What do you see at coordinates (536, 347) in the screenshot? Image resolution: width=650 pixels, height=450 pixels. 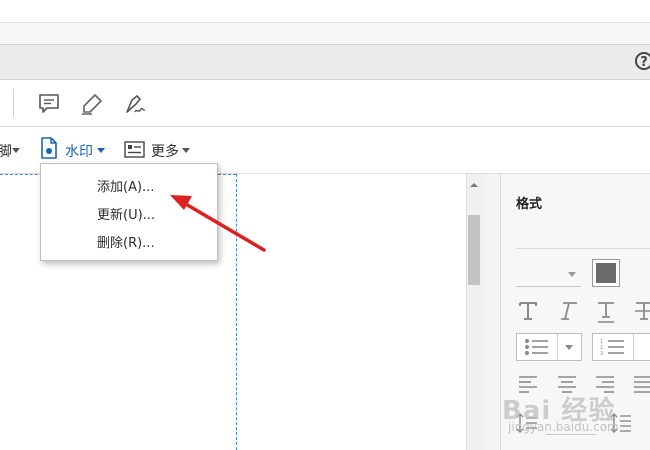 I see `bullet-list-icon` at bounding box center [536, 347].